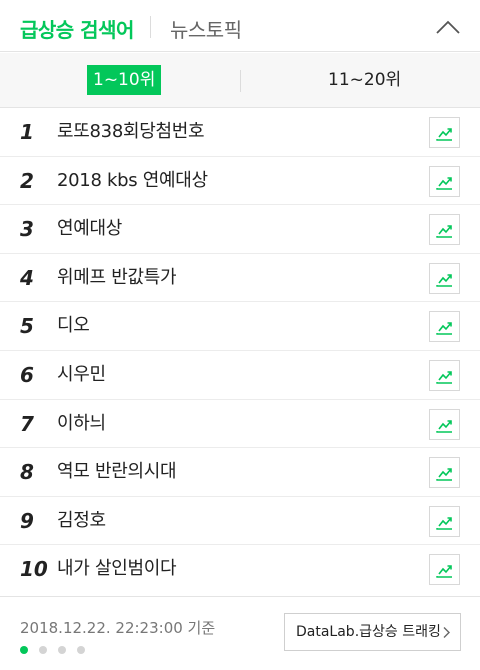 This screenshot has height=670, width=480. What do you see at coordinates (446, 632) in the screenshot?
I see `chevron-right-icon` at bounding box center [446, 632].